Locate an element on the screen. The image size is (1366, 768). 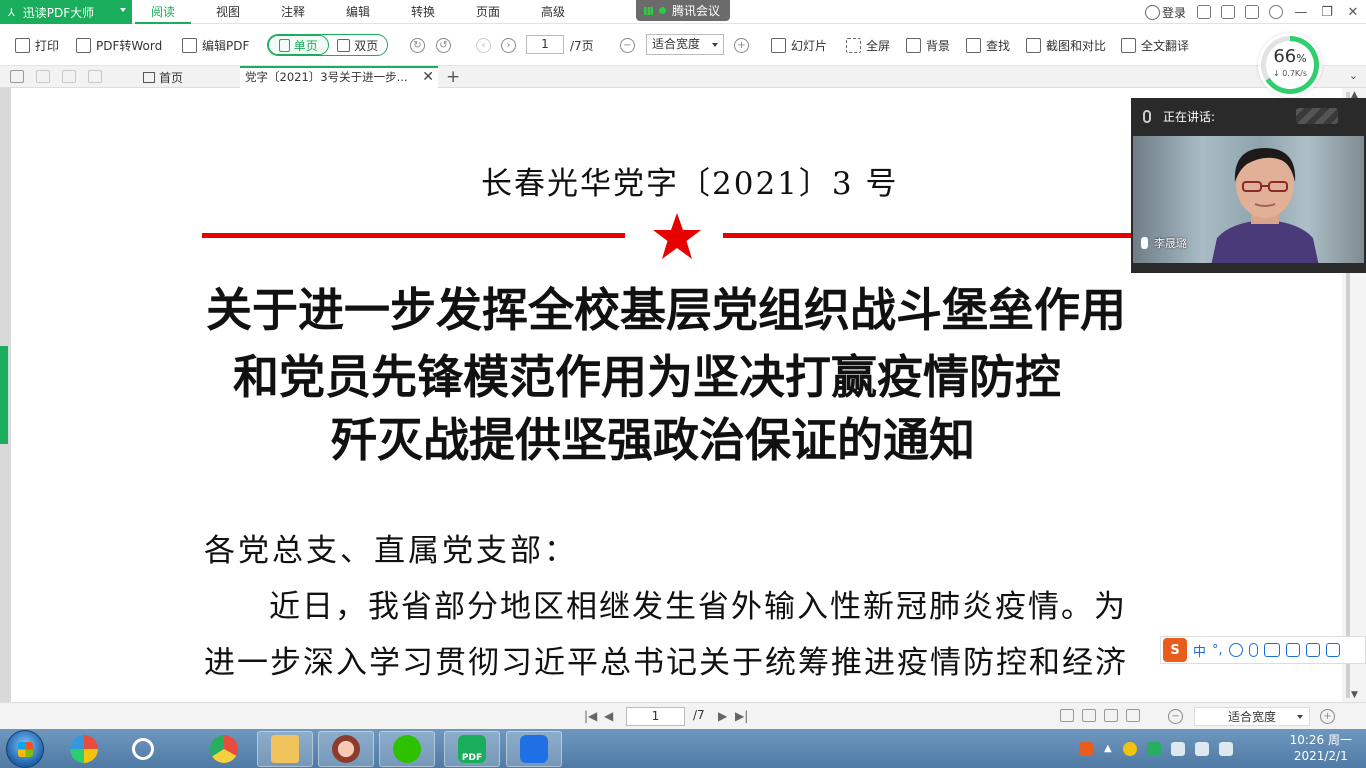
gauge-speed: 0.7K/s is located at coordinates (1295, 73).